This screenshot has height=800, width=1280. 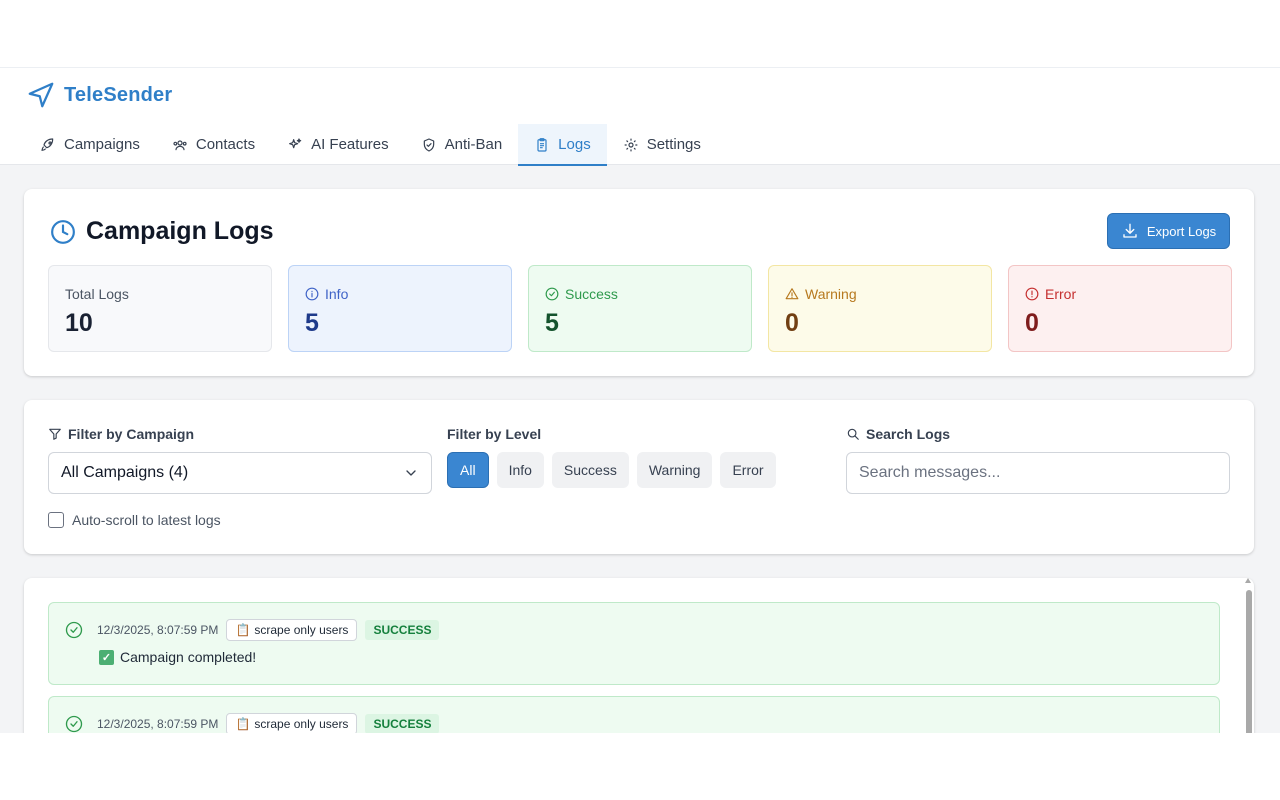 I want to click on stat-success-value: 5, so click(x=552, y=323).